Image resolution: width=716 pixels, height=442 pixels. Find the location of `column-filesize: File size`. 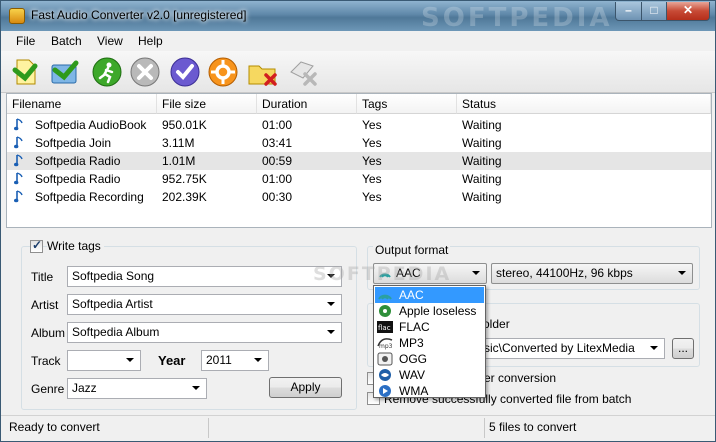

column-filesize: File size is located at coordinates (207, 104).